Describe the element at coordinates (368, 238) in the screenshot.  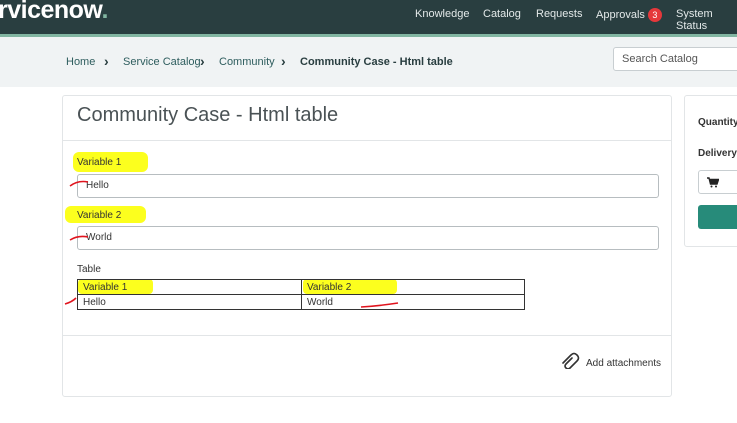
I see `variable2-field: World` at that location.